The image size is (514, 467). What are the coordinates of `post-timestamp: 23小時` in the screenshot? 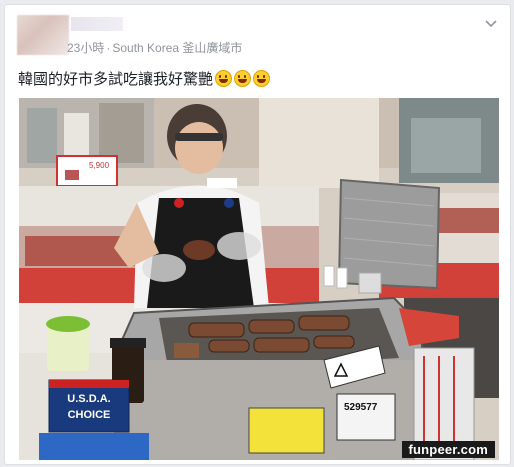 It's located at (85, 48).